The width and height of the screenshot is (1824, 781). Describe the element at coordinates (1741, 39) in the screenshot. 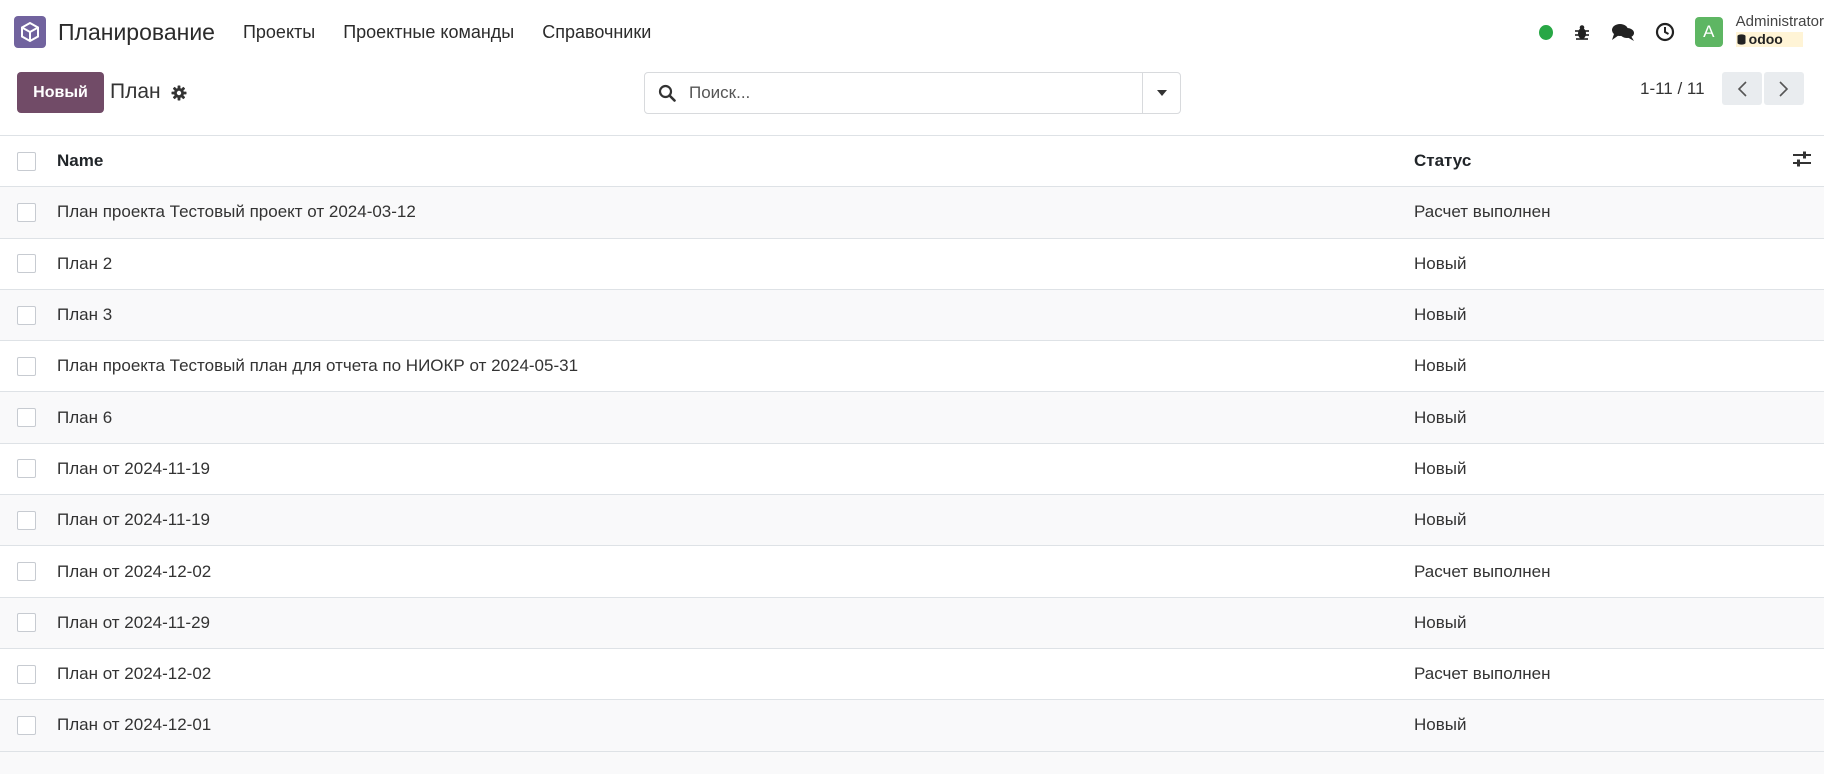

I see `database-icon` at that location.